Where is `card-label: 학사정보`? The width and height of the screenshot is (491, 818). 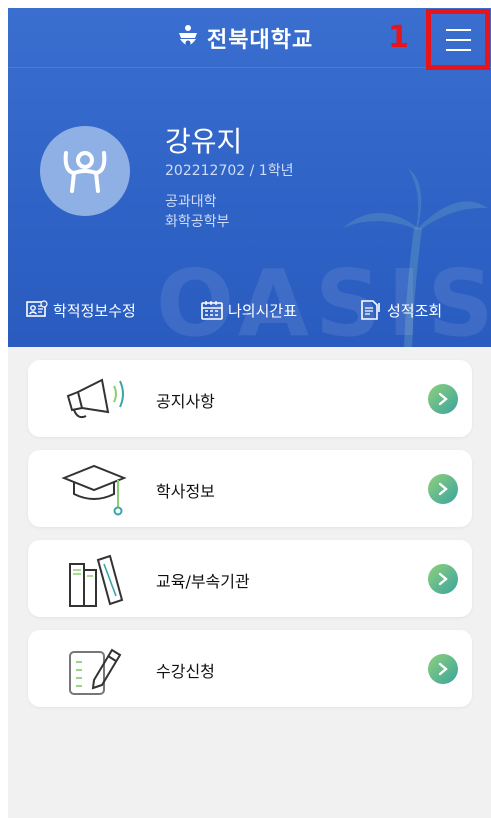
card-label: 학사정보 is located at coordinates (185, 491).